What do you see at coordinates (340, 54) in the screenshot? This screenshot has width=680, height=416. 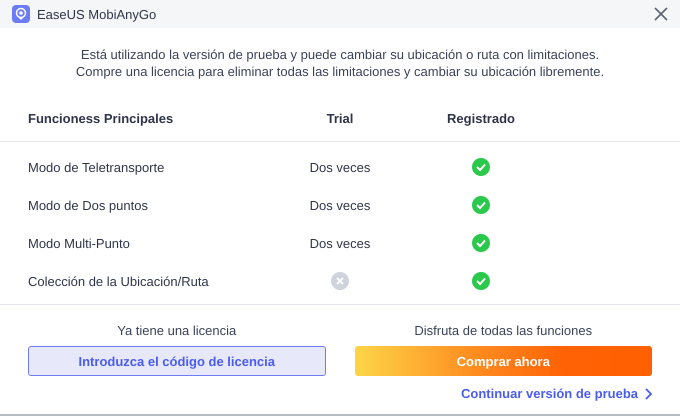 I see `info-message: Está utilizando la versión de prueba y puede cambiar su ubicación o ruta con limitaciones.` at bounding box center [340, 54].